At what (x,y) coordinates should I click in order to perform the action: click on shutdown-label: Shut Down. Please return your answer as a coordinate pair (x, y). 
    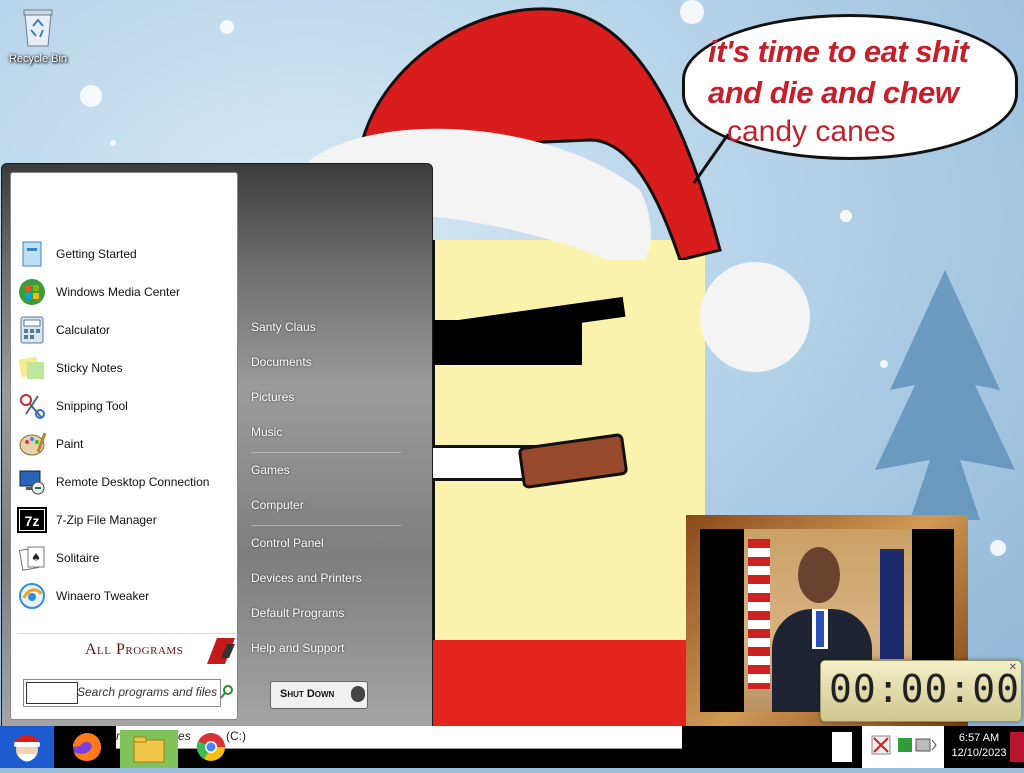
    Looking at the image, I should click on (307, 694).